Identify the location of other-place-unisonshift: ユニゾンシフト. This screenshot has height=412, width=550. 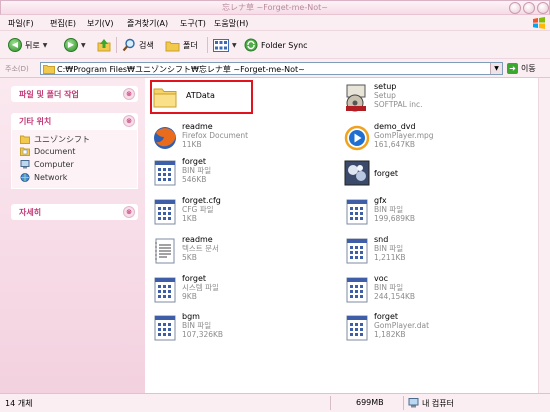
(55, 139).